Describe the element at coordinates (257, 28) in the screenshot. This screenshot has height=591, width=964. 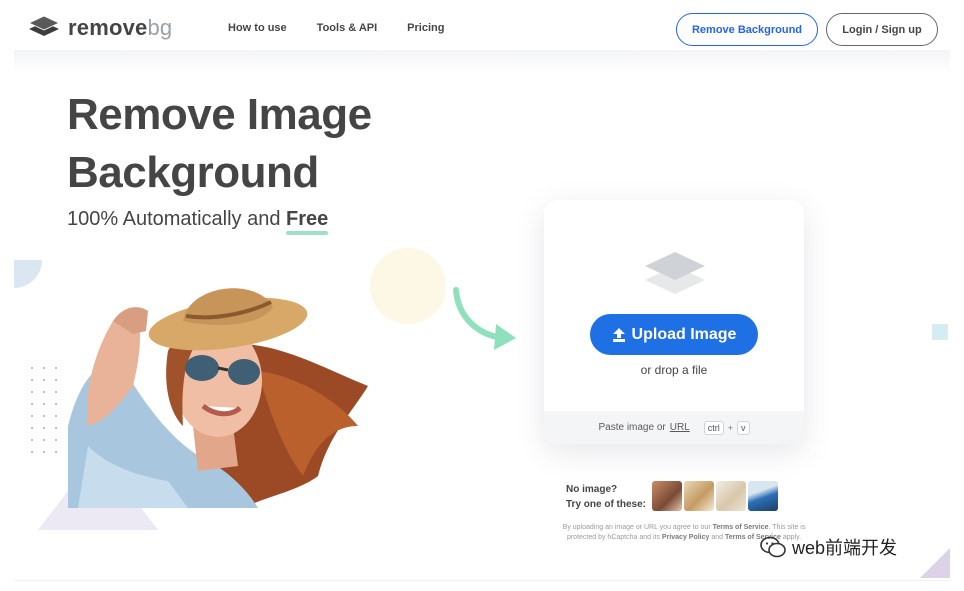
I see `nav-how-to-use: How to use` at that location.